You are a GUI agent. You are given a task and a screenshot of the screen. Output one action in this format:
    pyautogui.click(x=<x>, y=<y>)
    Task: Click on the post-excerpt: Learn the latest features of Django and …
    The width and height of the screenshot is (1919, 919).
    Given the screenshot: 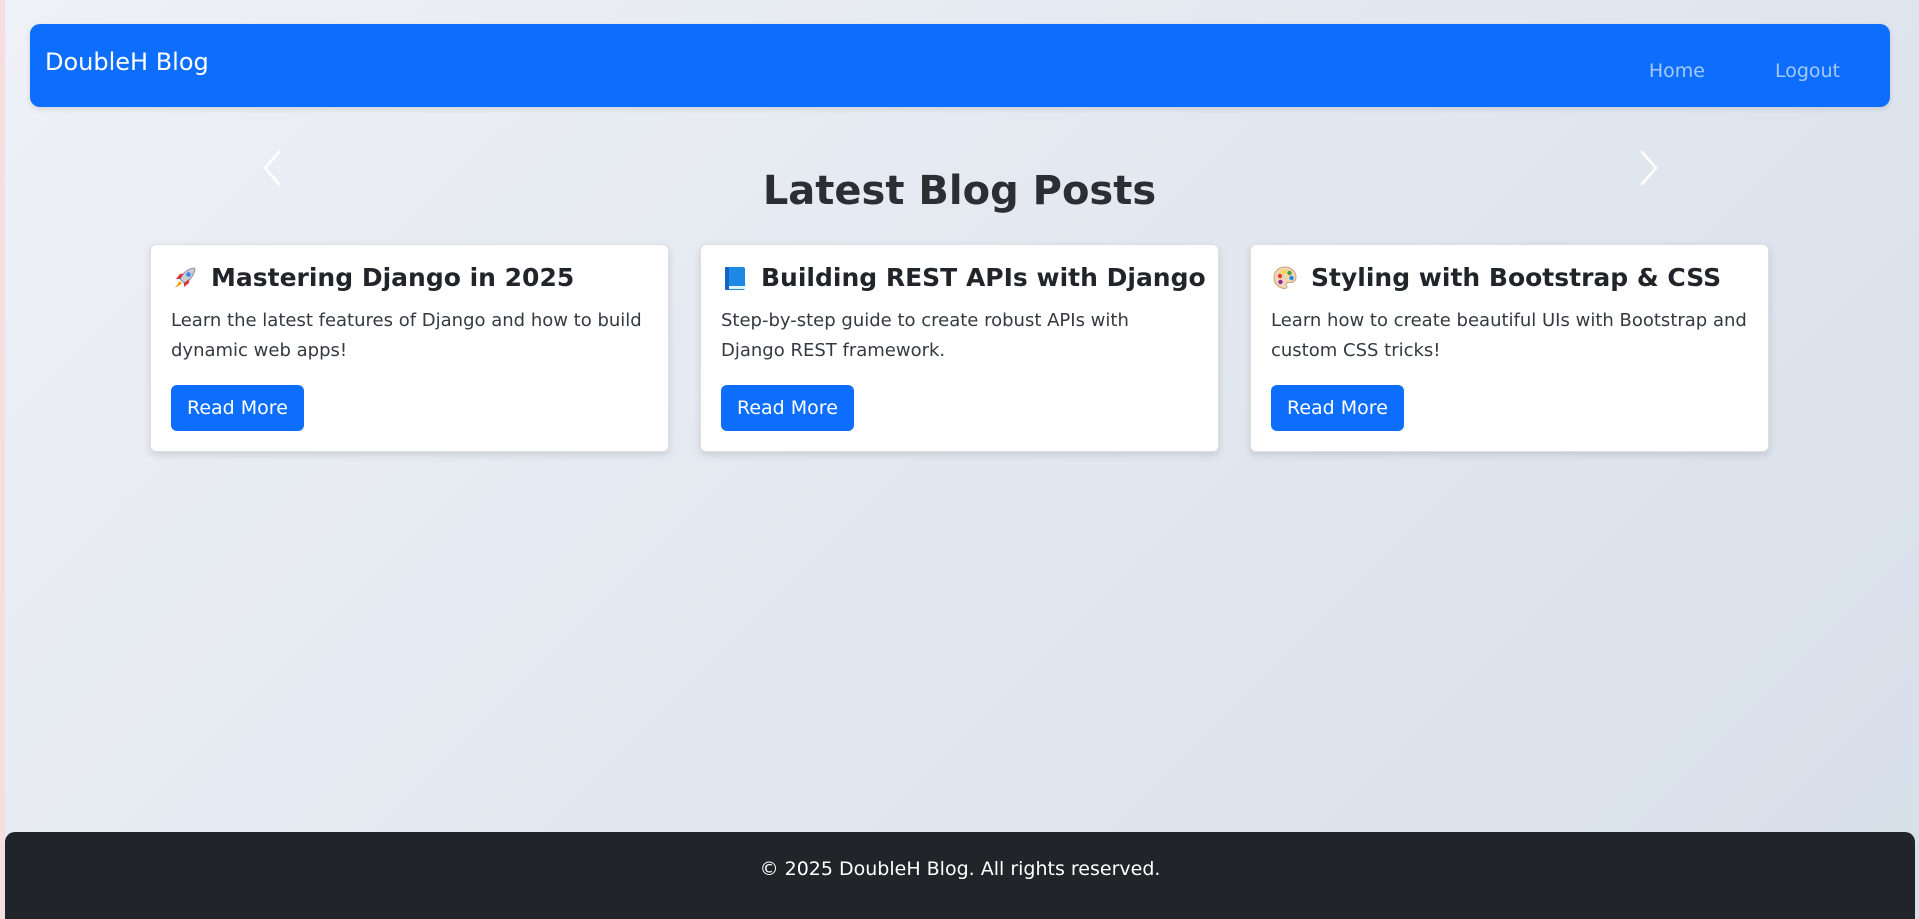 What is the action you would take?
    pyautogui.click(x=406, y=335)
    